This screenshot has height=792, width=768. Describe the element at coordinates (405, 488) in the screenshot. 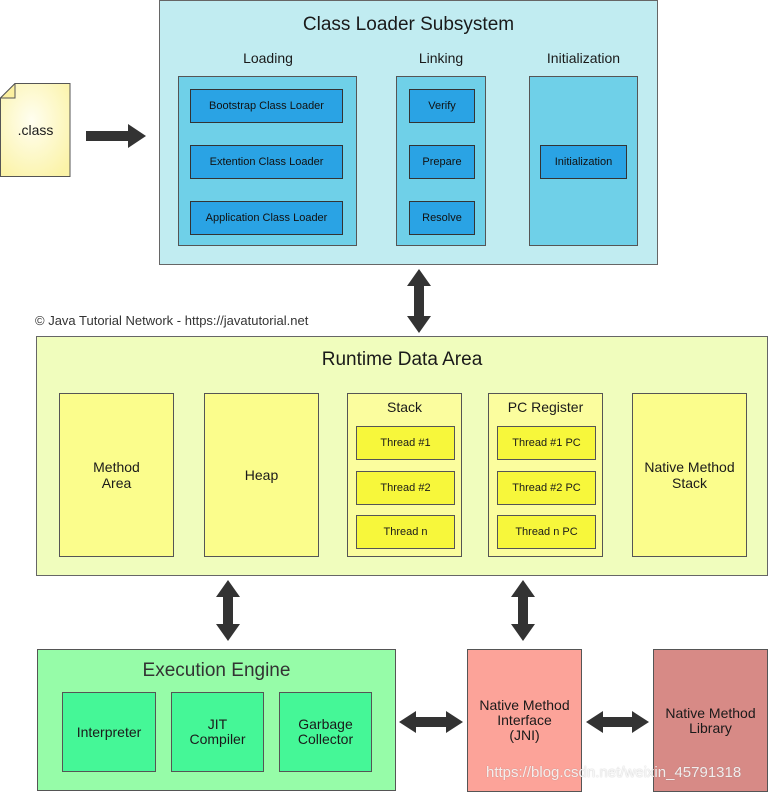

I see `stack-thread-2: Thread #2` at that location.